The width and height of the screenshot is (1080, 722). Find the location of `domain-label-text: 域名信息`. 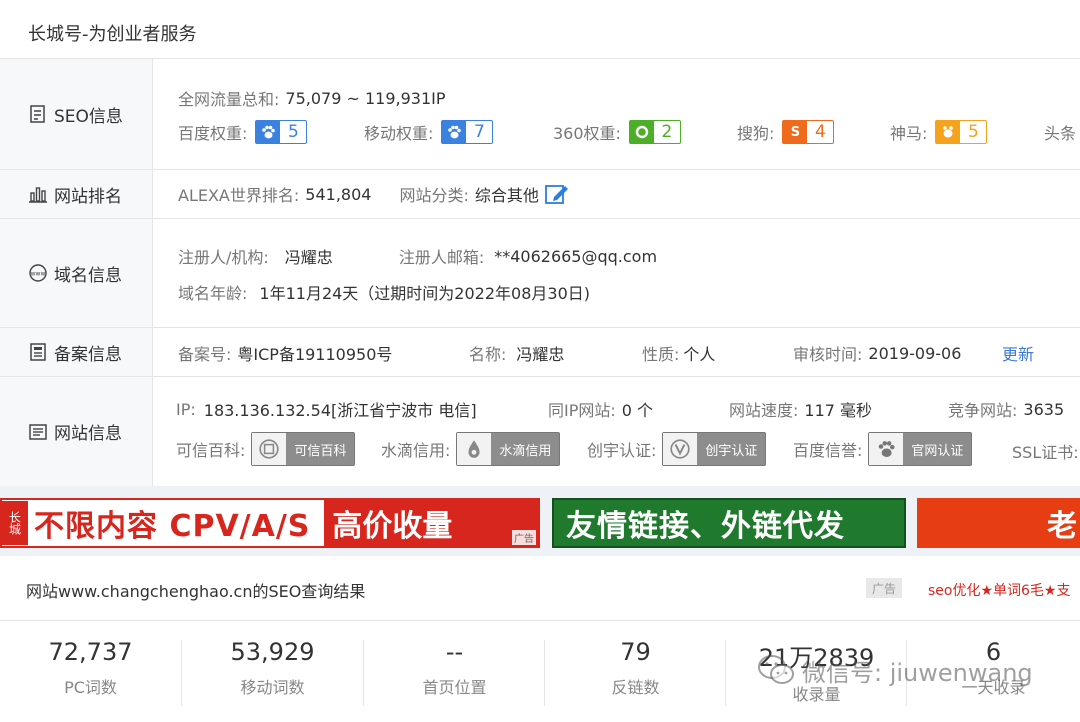

domain-label-text: 域名信息 is located at coordinates (88, 273).